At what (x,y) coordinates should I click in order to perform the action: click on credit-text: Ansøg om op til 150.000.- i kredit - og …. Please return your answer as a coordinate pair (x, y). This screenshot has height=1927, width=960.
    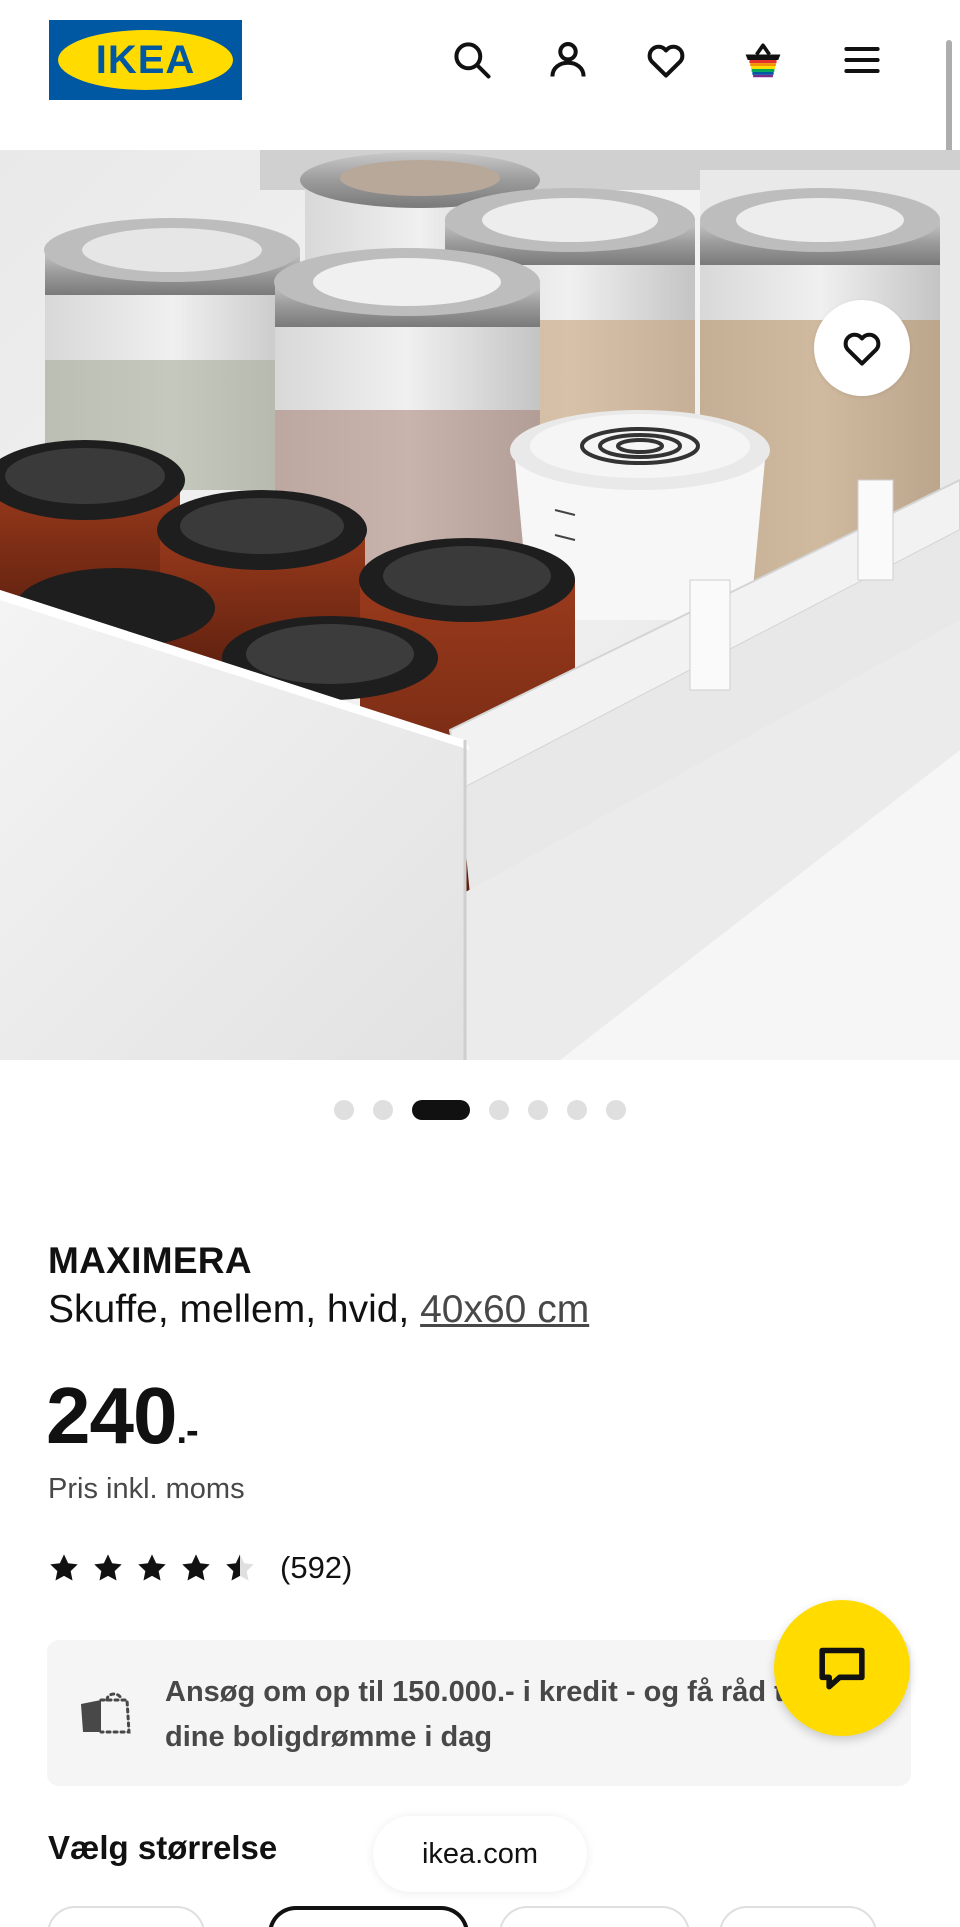
    Looking at the image, I should click on (482, 1714).